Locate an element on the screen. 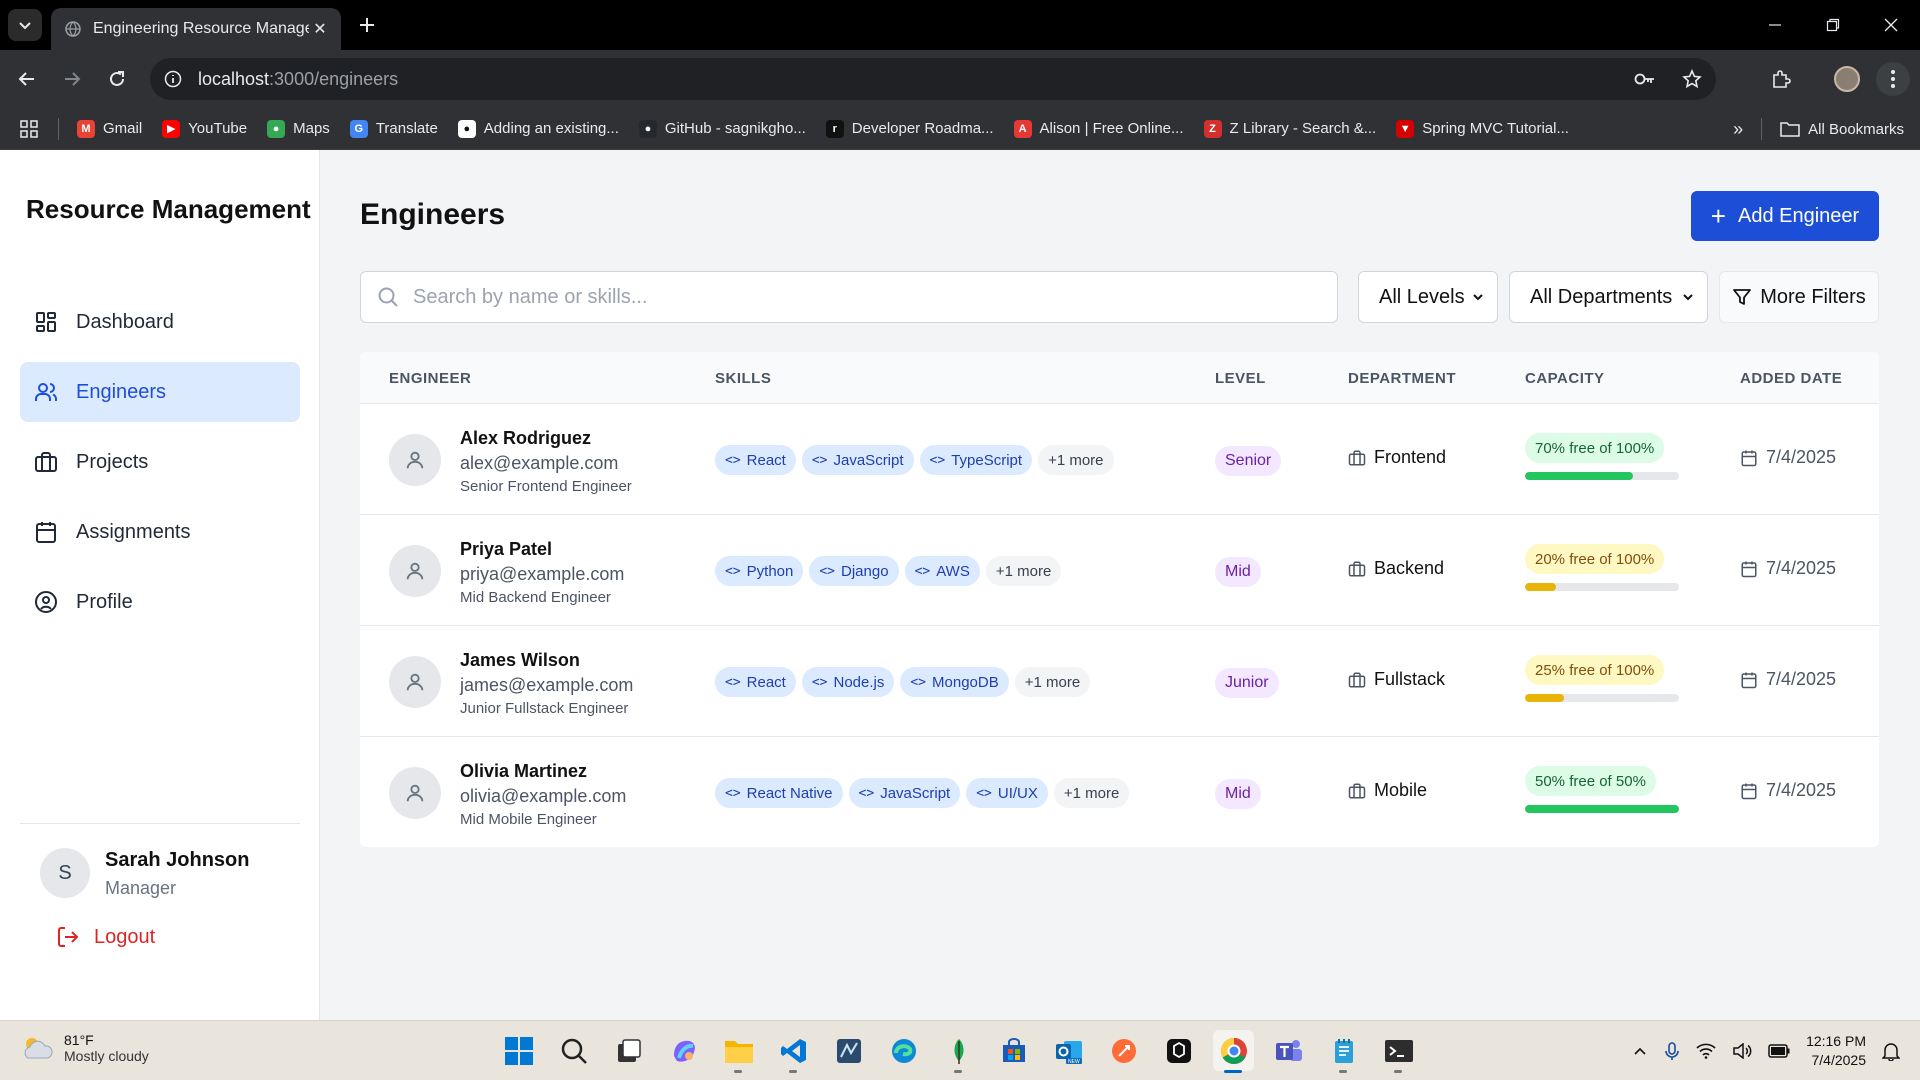  chevron-up-icon is located at coordinates (1640, 1051).